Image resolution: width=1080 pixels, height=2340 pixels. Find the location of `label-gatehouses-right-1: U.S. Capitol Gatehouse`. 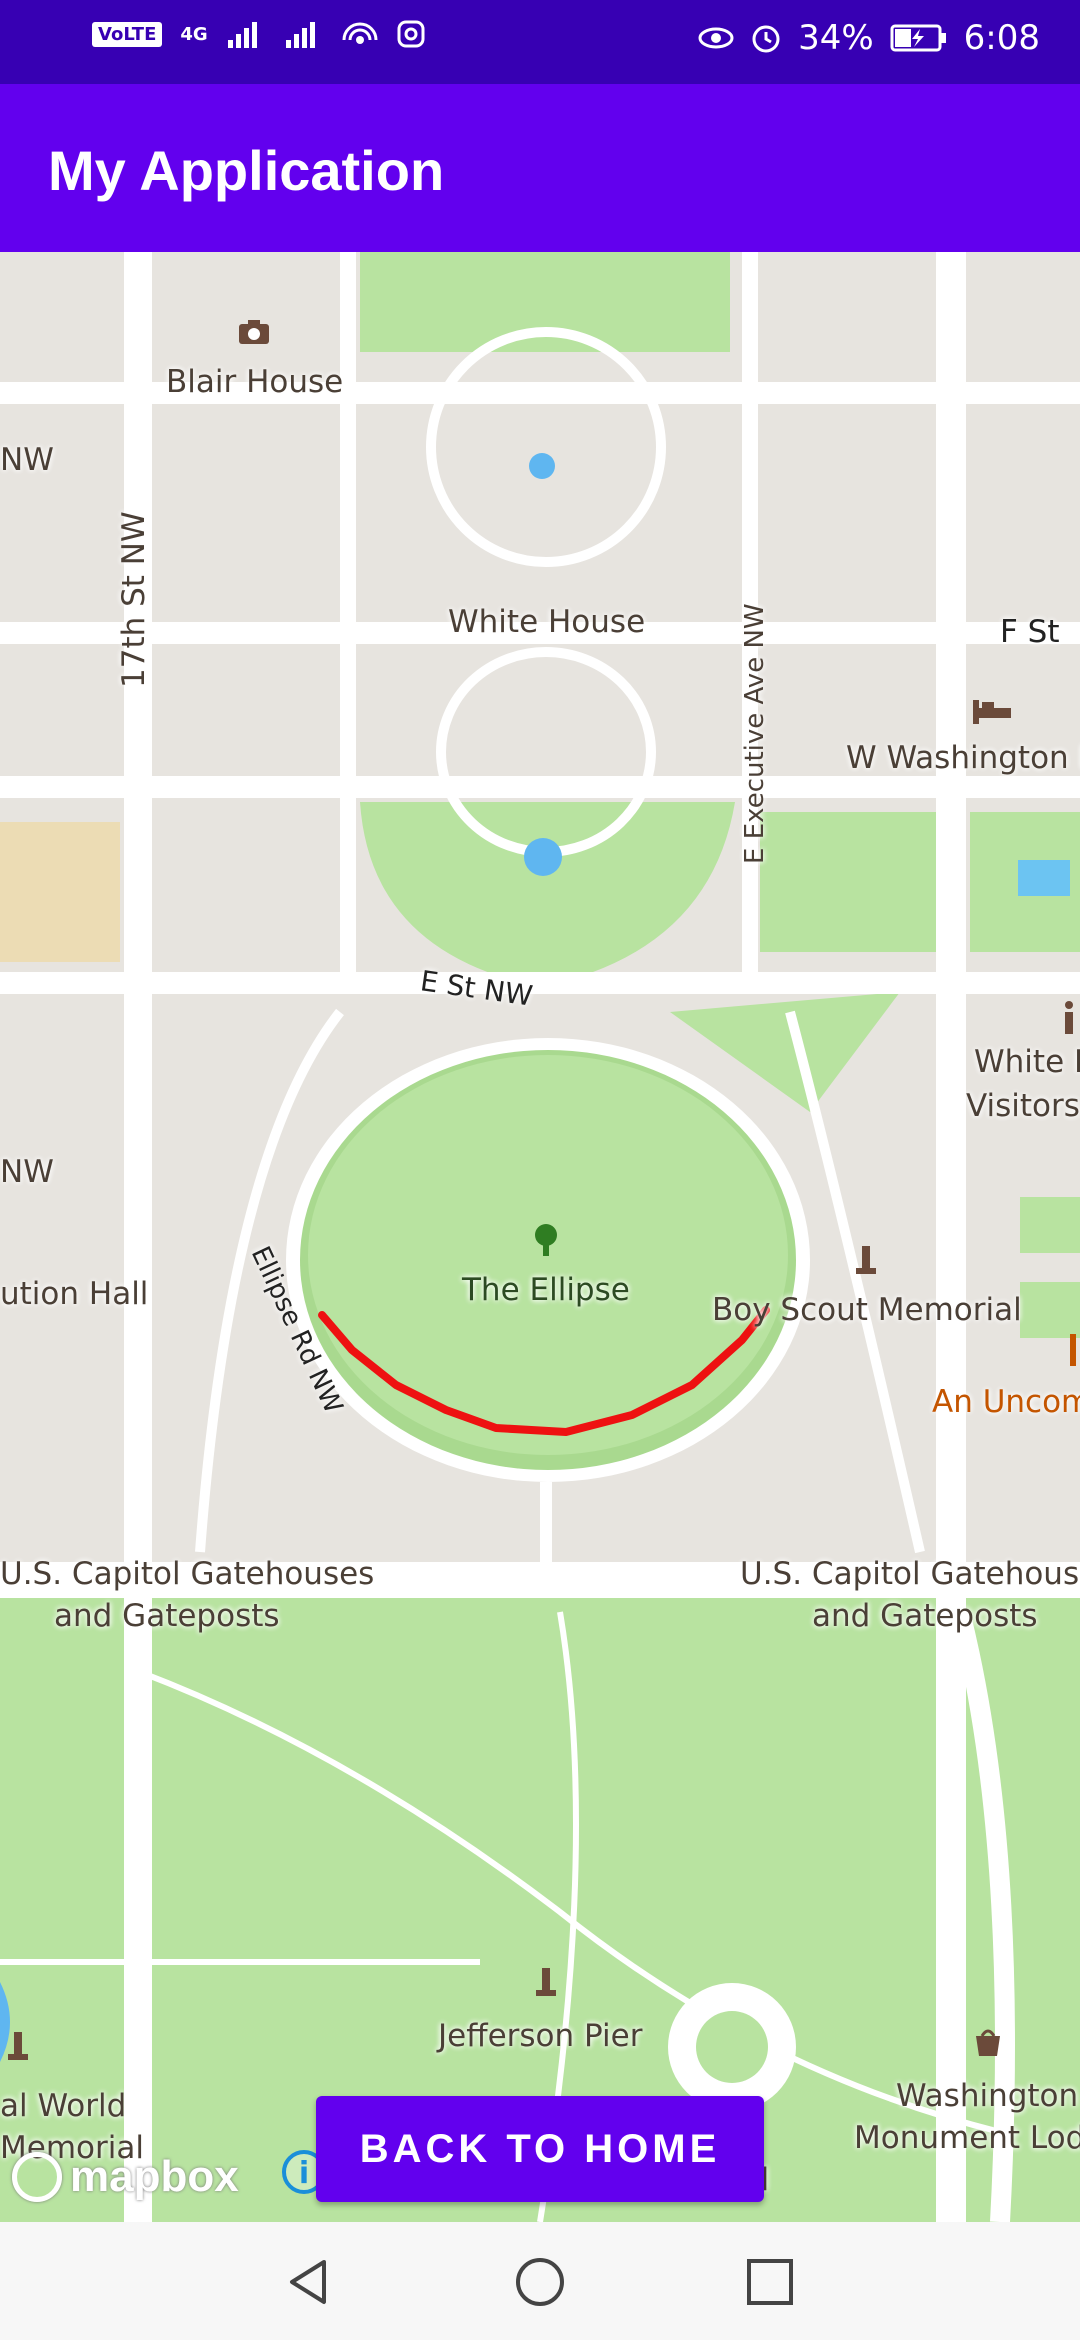

label-gatehouses-right-1: U.S. Capitol Gatehouse is located at coordinates (910, 1574).